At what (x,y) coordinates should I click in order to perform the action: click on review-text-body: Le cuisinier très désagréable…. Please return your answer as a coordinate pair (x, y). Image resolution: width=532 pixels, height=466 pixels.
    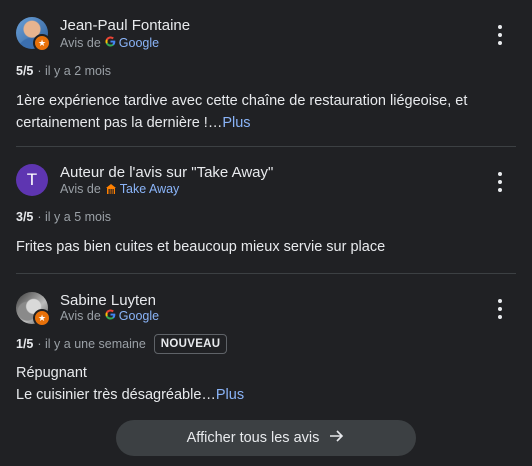
    Looking at the image, I should click on (116, 395).